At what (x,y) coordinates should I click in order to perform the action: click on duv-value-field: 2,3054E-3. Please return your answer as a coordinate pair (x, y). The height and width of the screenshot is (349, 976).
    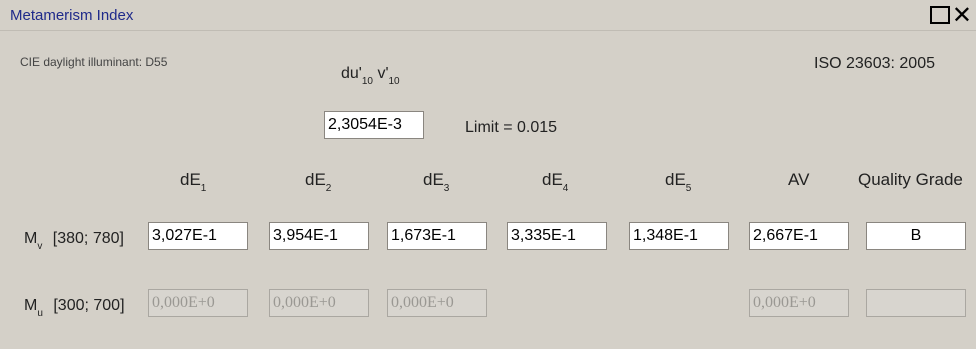
    Looking at the image, I should click on (374, 125).